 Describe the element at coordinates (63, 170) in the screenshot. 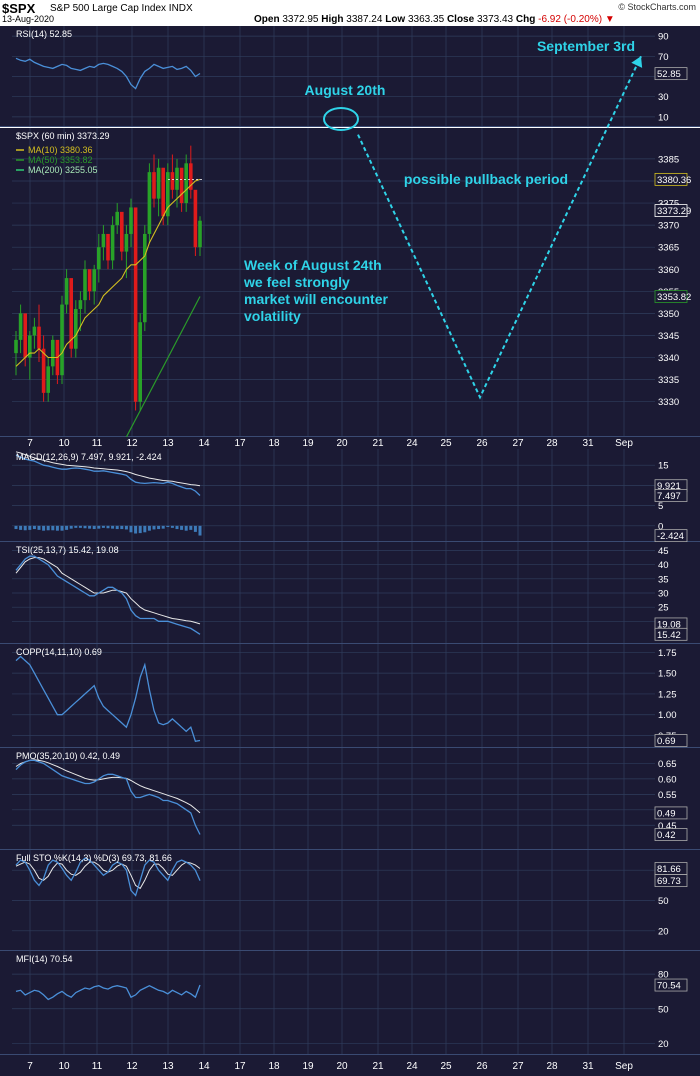

I see `ma200-legend: MA(200) 3255.05` at that location.